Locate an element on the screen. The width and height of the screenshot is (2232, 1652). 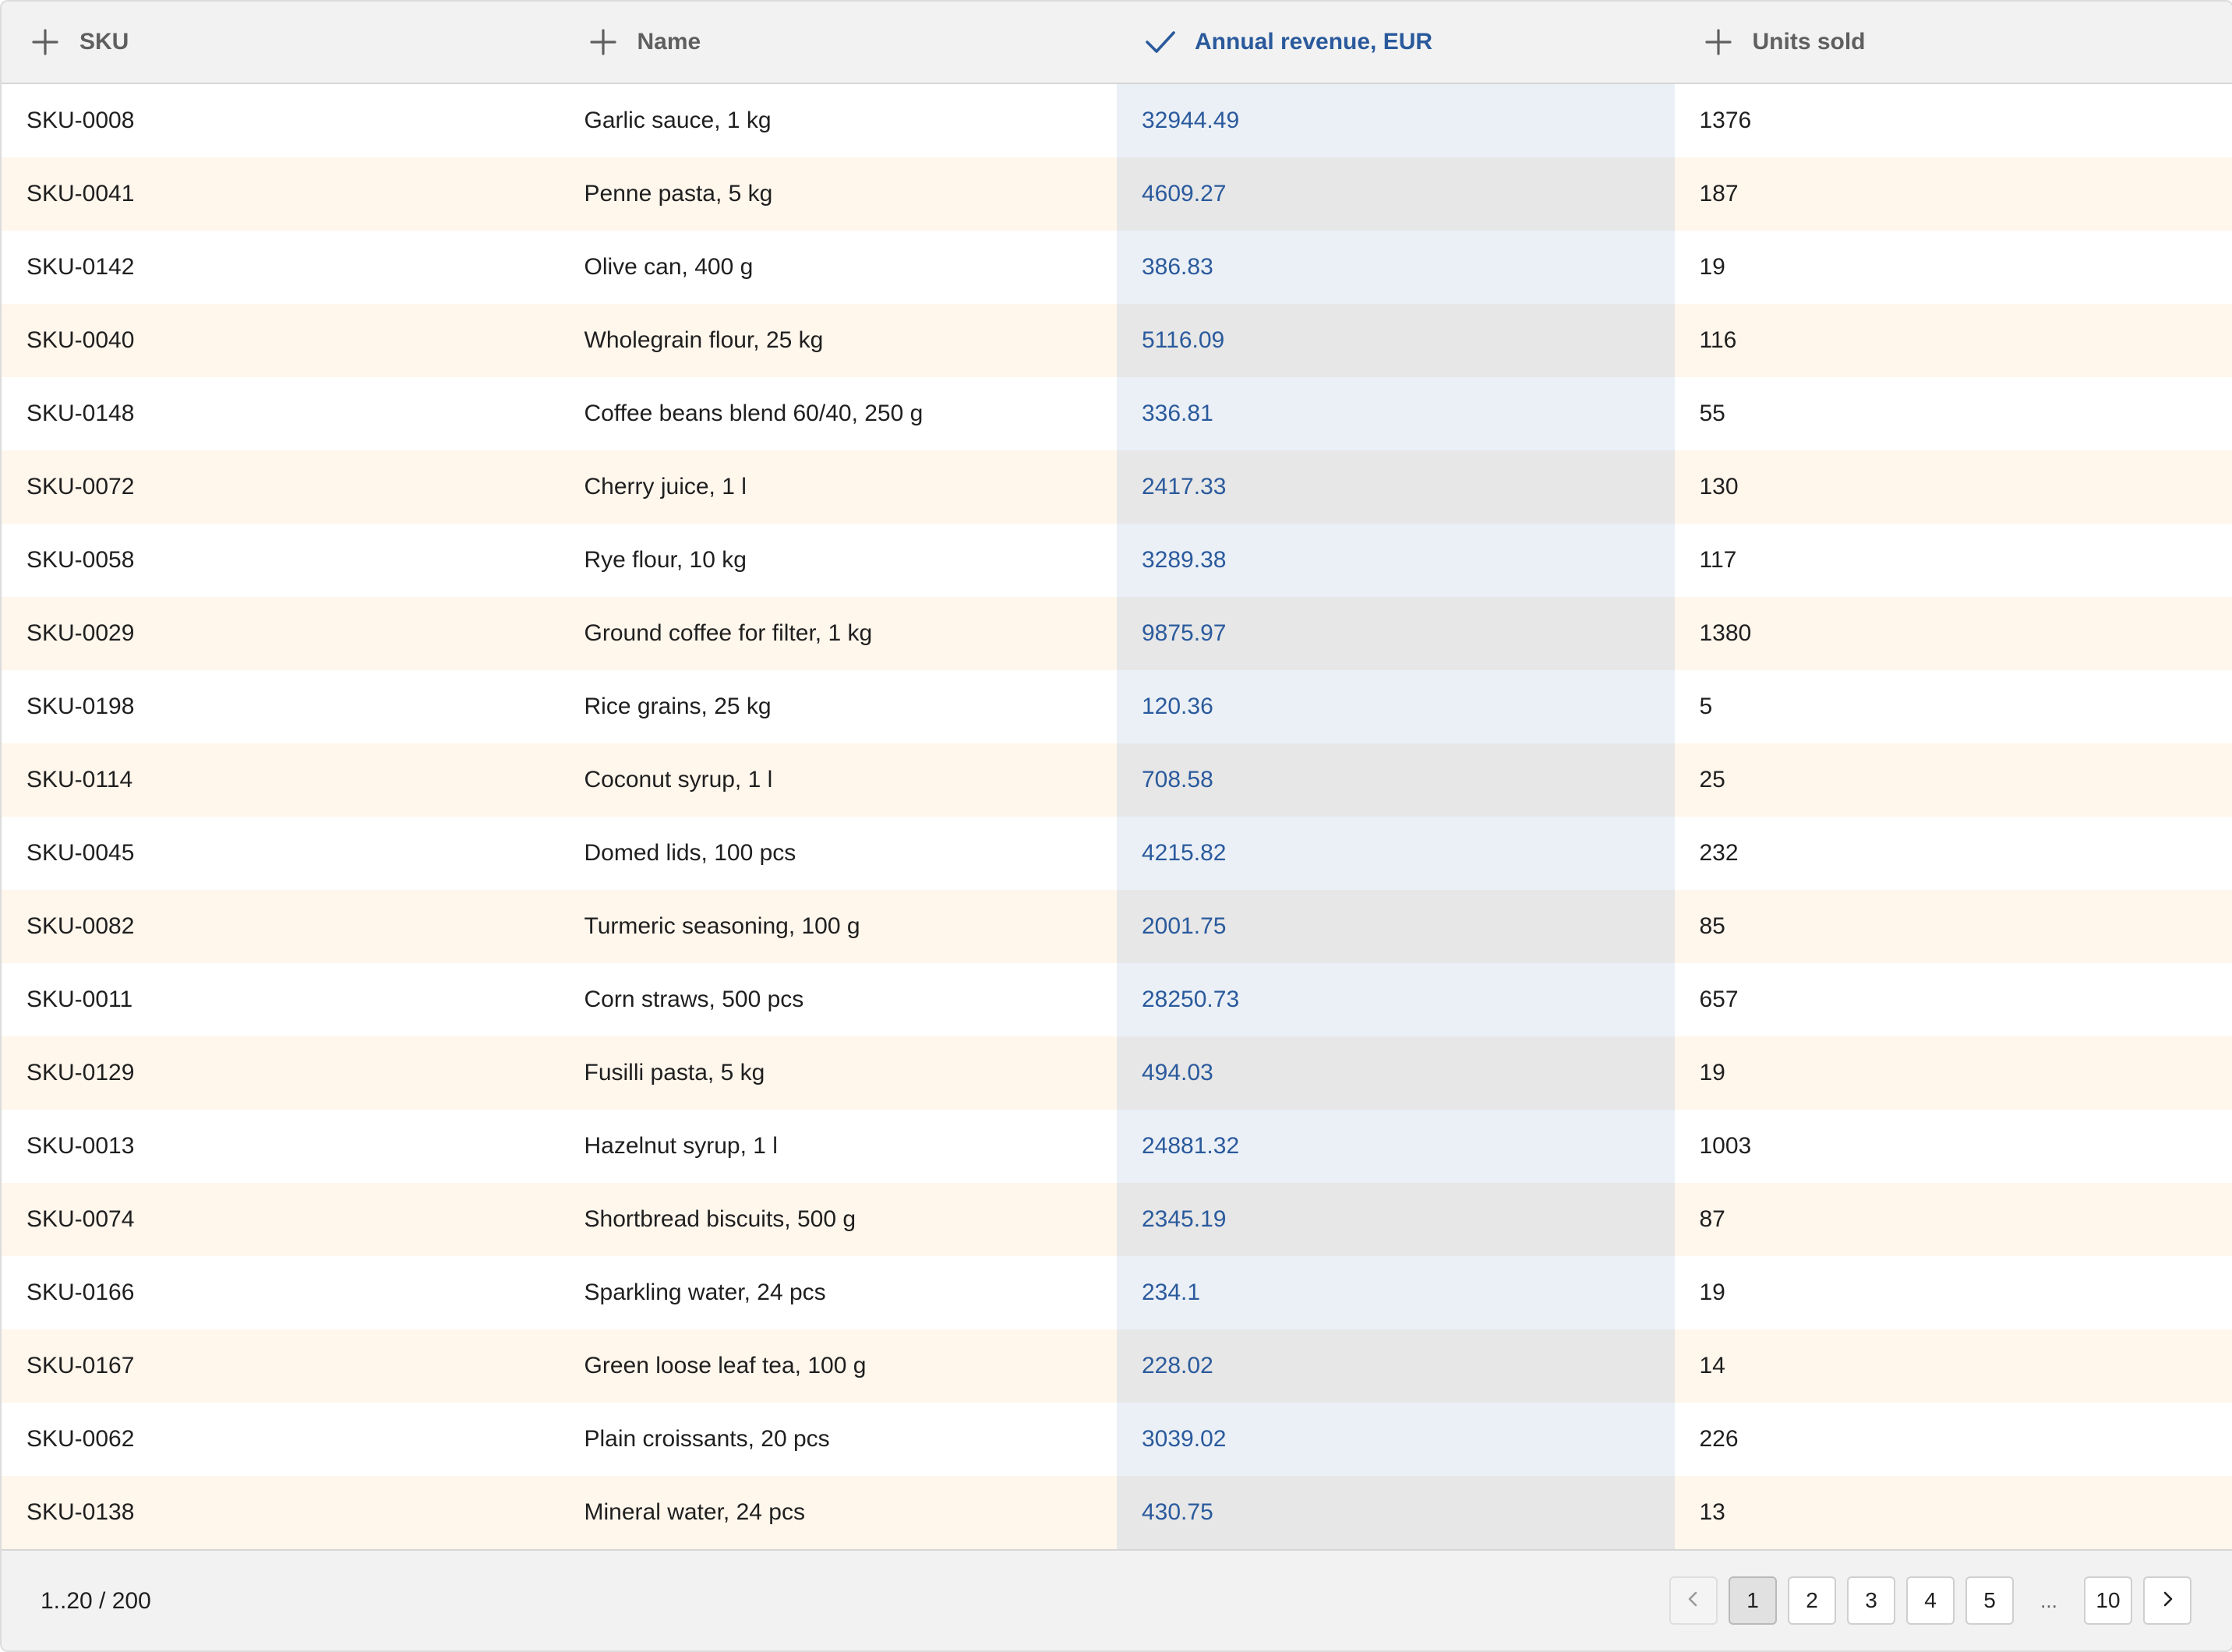
table-row: SKU-0072 Cherry juice, 1 l 2417.33 130 is located at coordinates (1117, 487).